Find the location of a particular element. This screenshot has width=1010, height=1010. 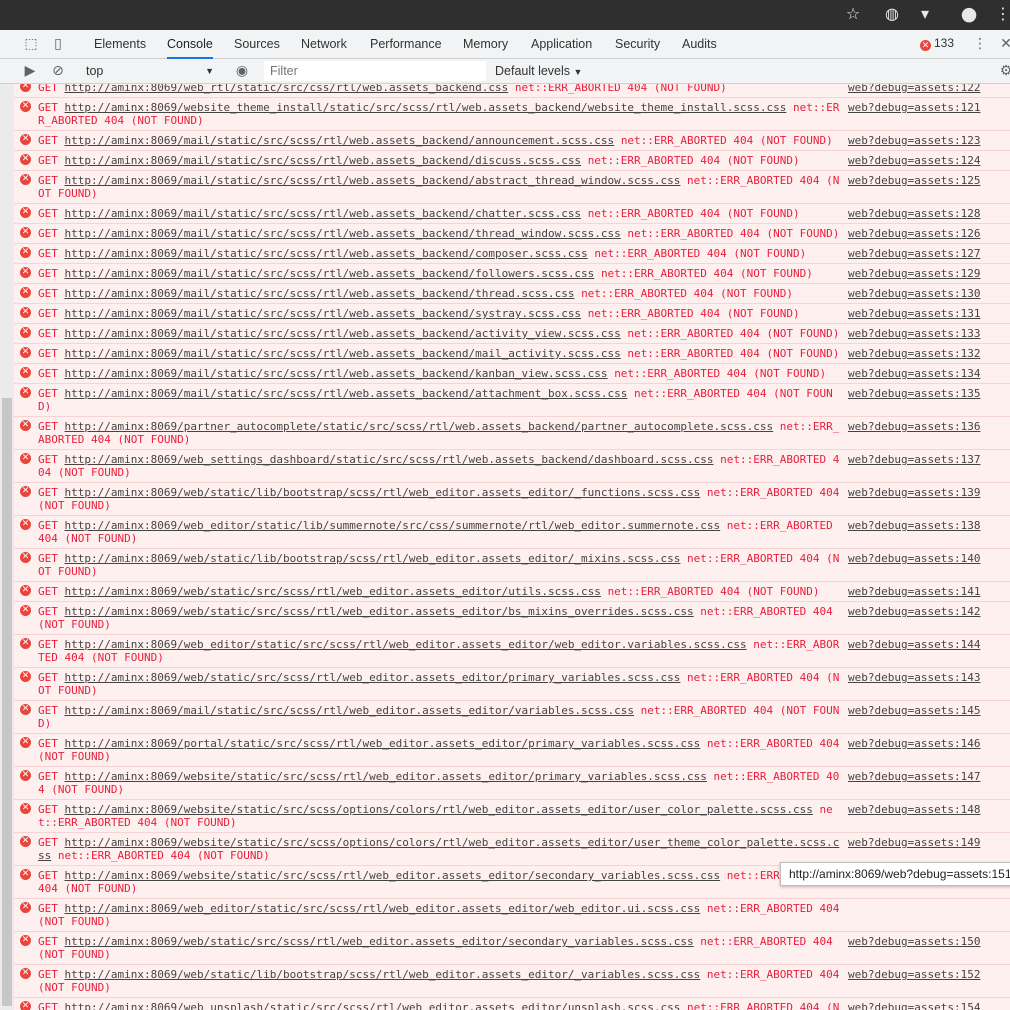

error-count-badge: ✕ 133 is located at coordinates (937, 43).